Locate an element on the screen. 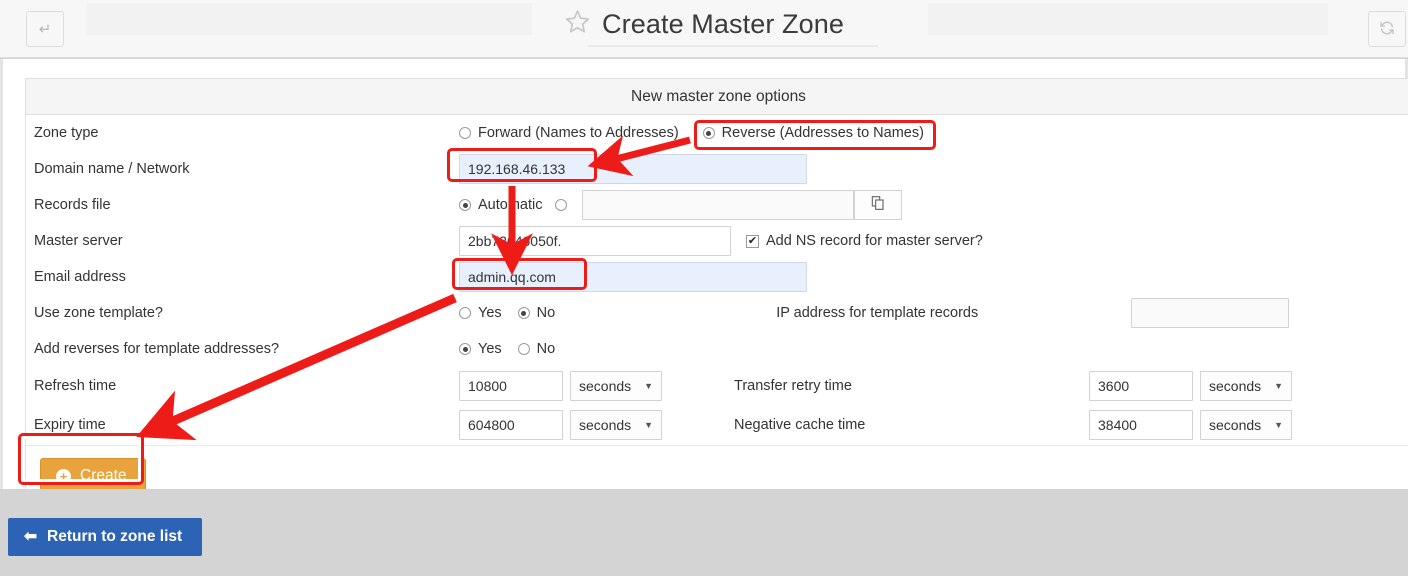 The width and height of the screenshot is (1408, 576). use-zone-template-yes-label: Yes is located at coordinates (490, 313).